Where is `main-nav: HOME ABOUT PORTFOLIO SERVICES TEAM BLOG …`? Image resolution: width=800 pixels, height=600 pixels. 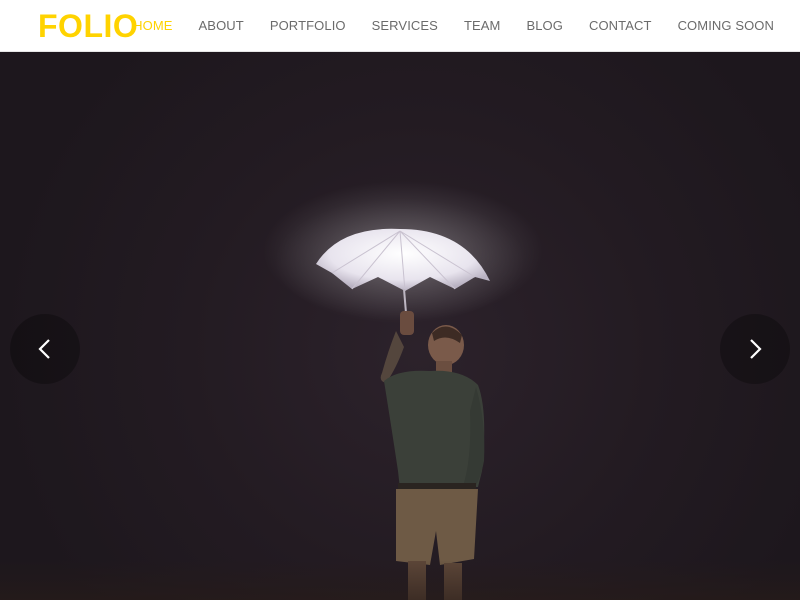 main-nav: HOME ABOUT PORTFOLIO SERVICES TEAM BLOG … is located at coordinates (440, 25).